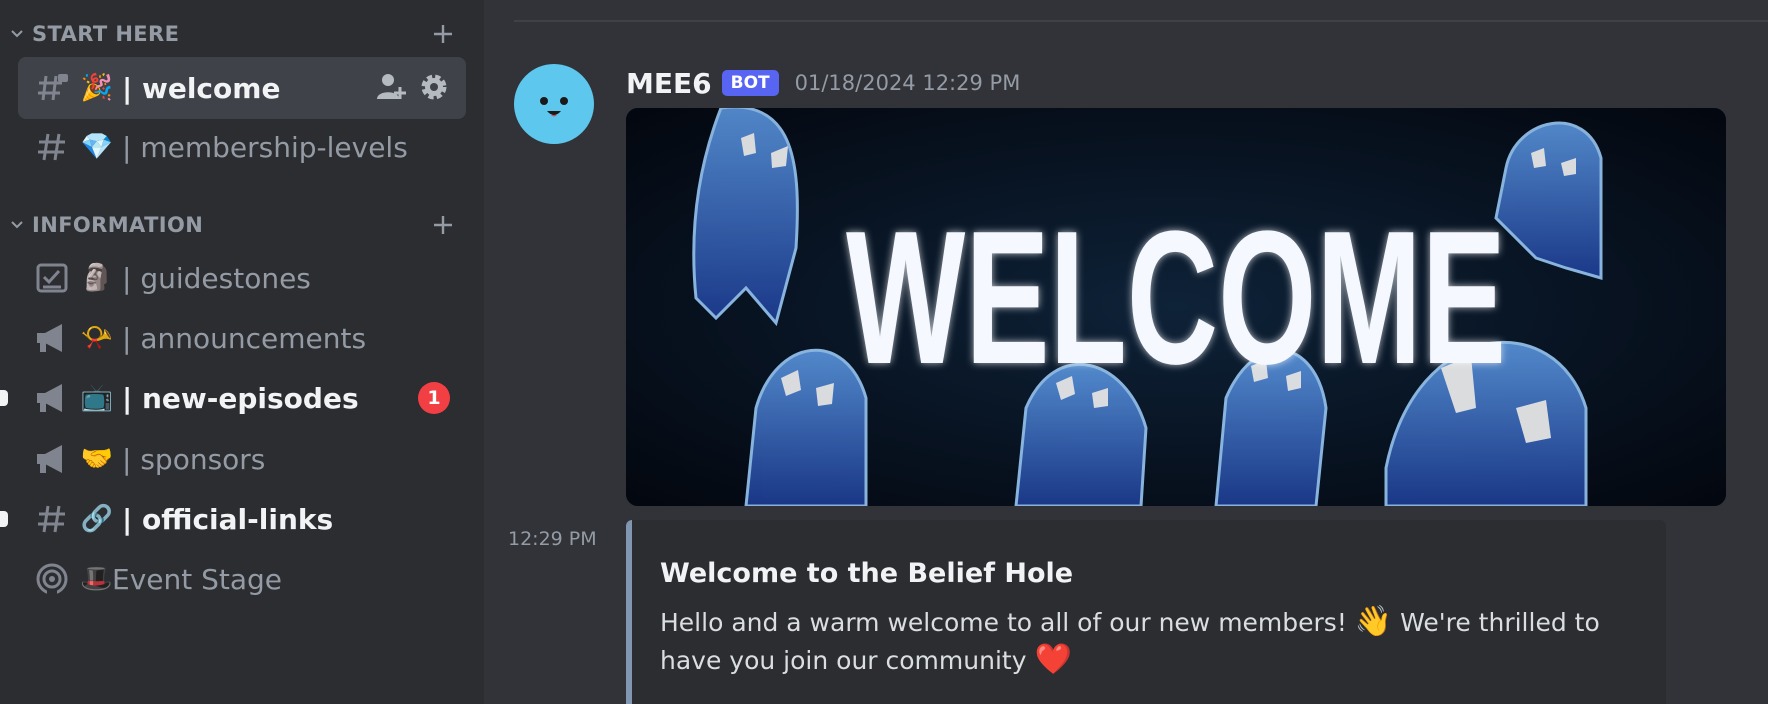 This screenshot has width=1768, height=704. What do you see at coordinates (434, 87) in the screenshot?
I see `gear-icon` at bounding box center [434, 87].